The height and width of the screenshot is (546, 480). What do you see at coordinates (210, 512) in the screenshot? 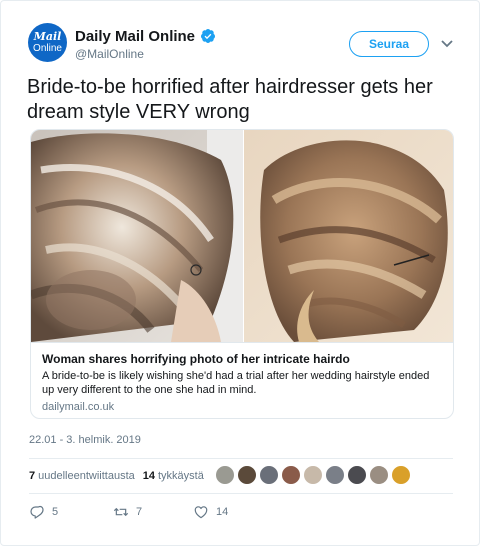
I see `like-action: 14` at bounding box center [210, 512].